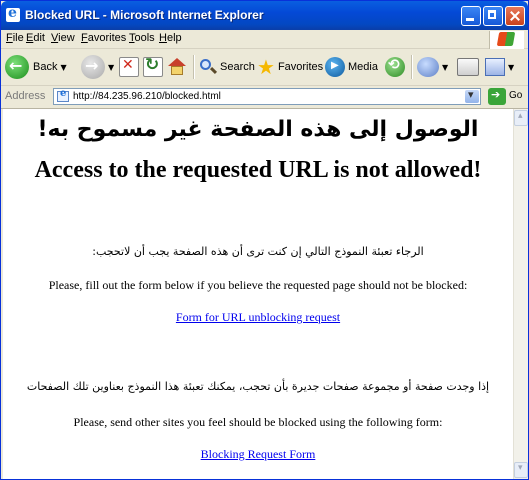 The width and height of the screenshot is (529, 480). What do you see at coordinates (15, 38) in the screenshot?
I see `menu-file: File` at bounding box center [15, 38].